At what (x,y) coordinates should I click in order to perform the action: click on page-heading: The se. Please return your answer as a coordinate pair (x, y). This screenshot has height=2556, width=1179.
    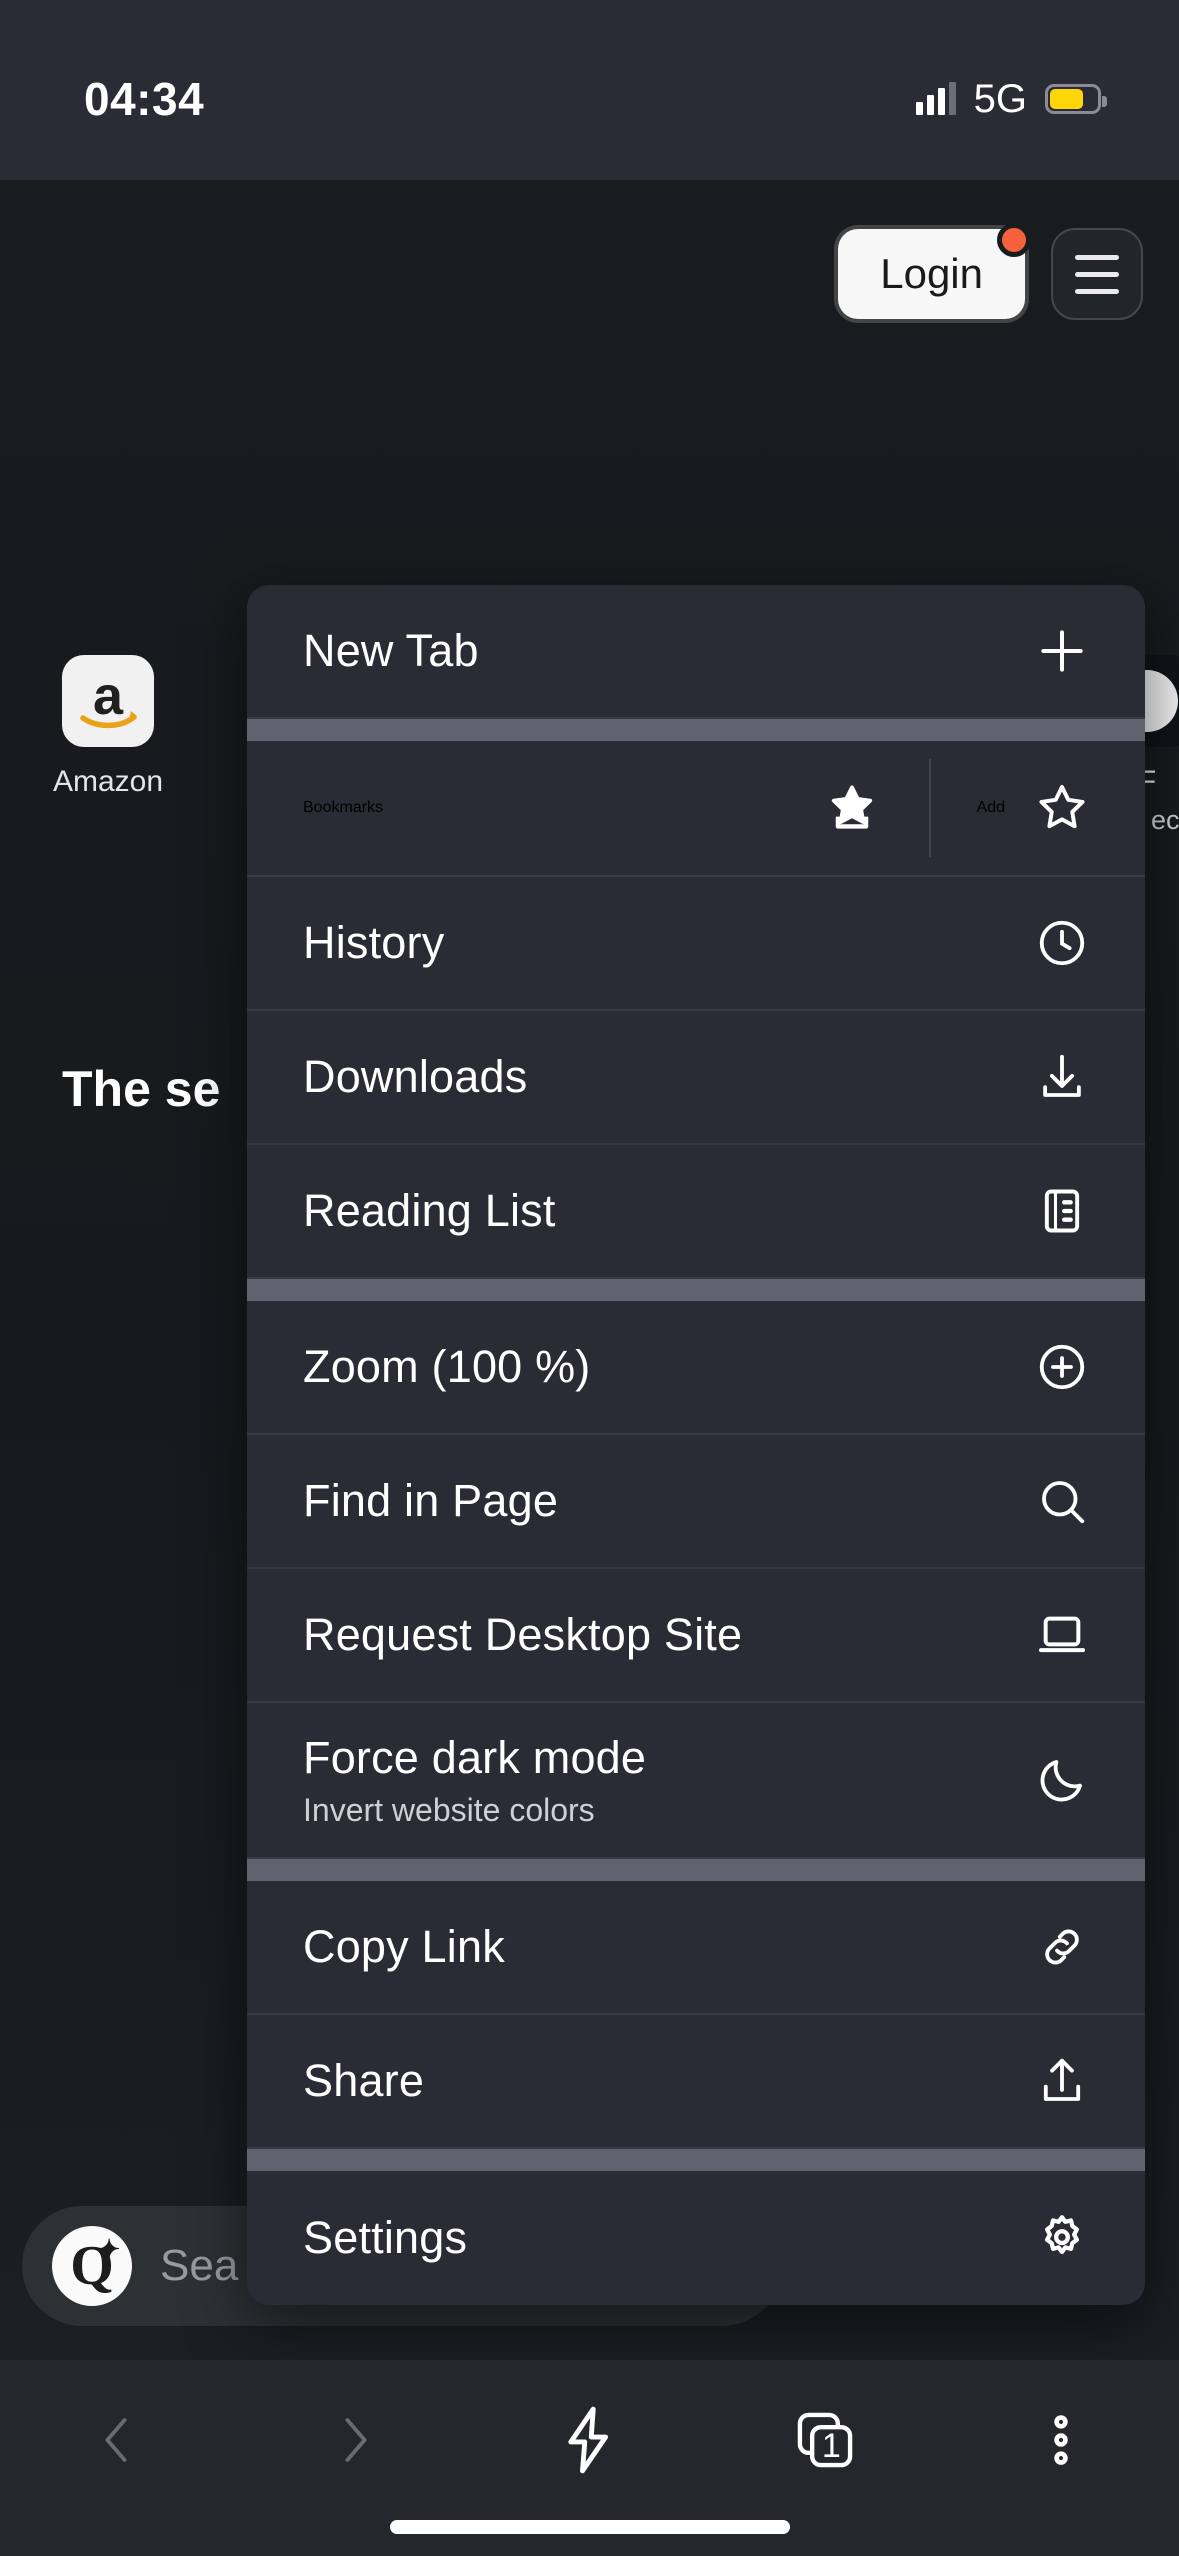
    Looking at the image, I should click on (141, 1089).